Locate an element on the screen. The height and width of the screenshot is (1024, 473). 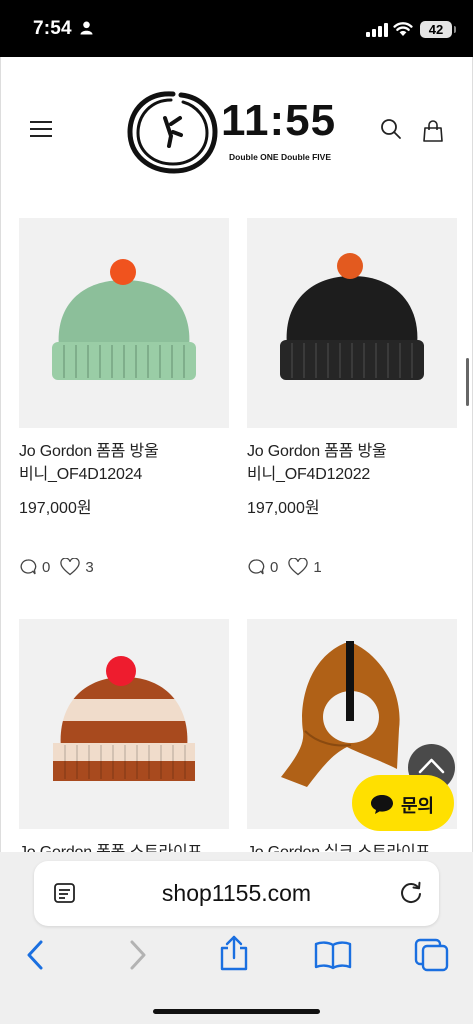
tabs-icon is located at coordinates (432, 955).